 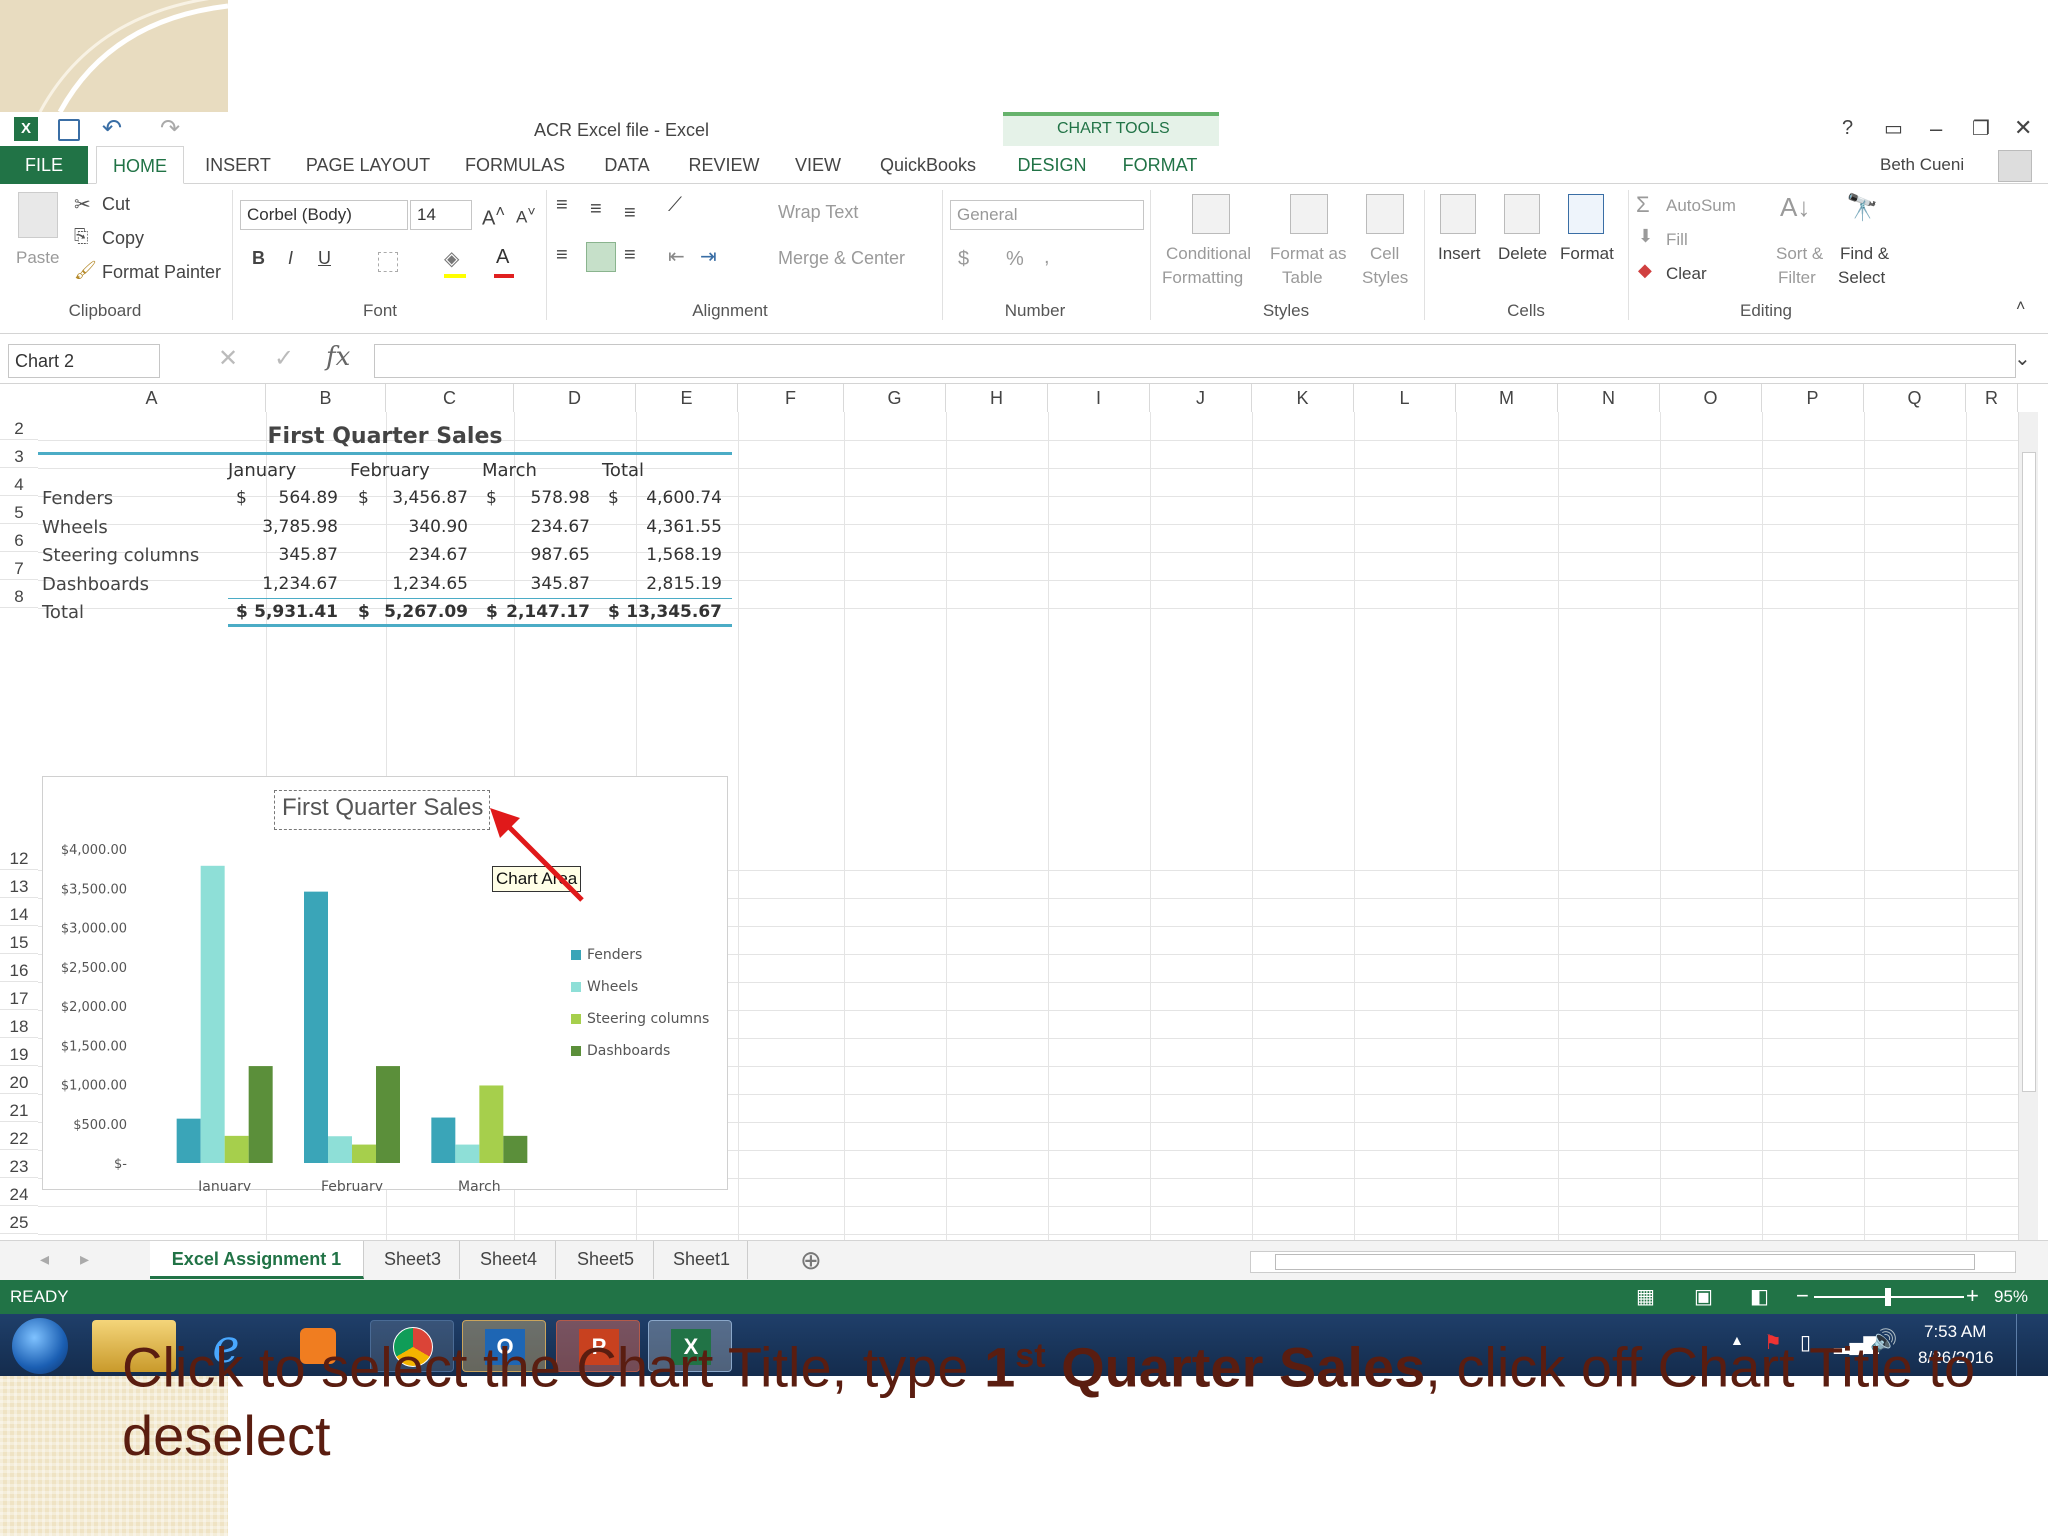 What do you see at coordinates (662, 555) in the screenshot?
I see `table-cell: 1,568.19` at bounding box center [662, 555].